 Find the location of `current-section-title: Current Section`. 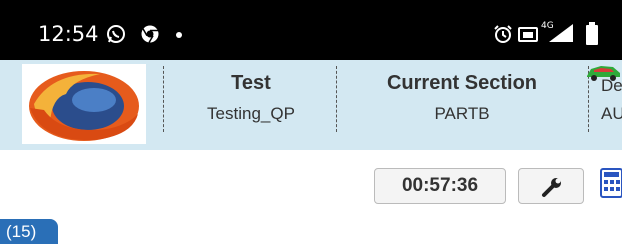

current-section-title: Current Section is located at coordinates (462, 83).